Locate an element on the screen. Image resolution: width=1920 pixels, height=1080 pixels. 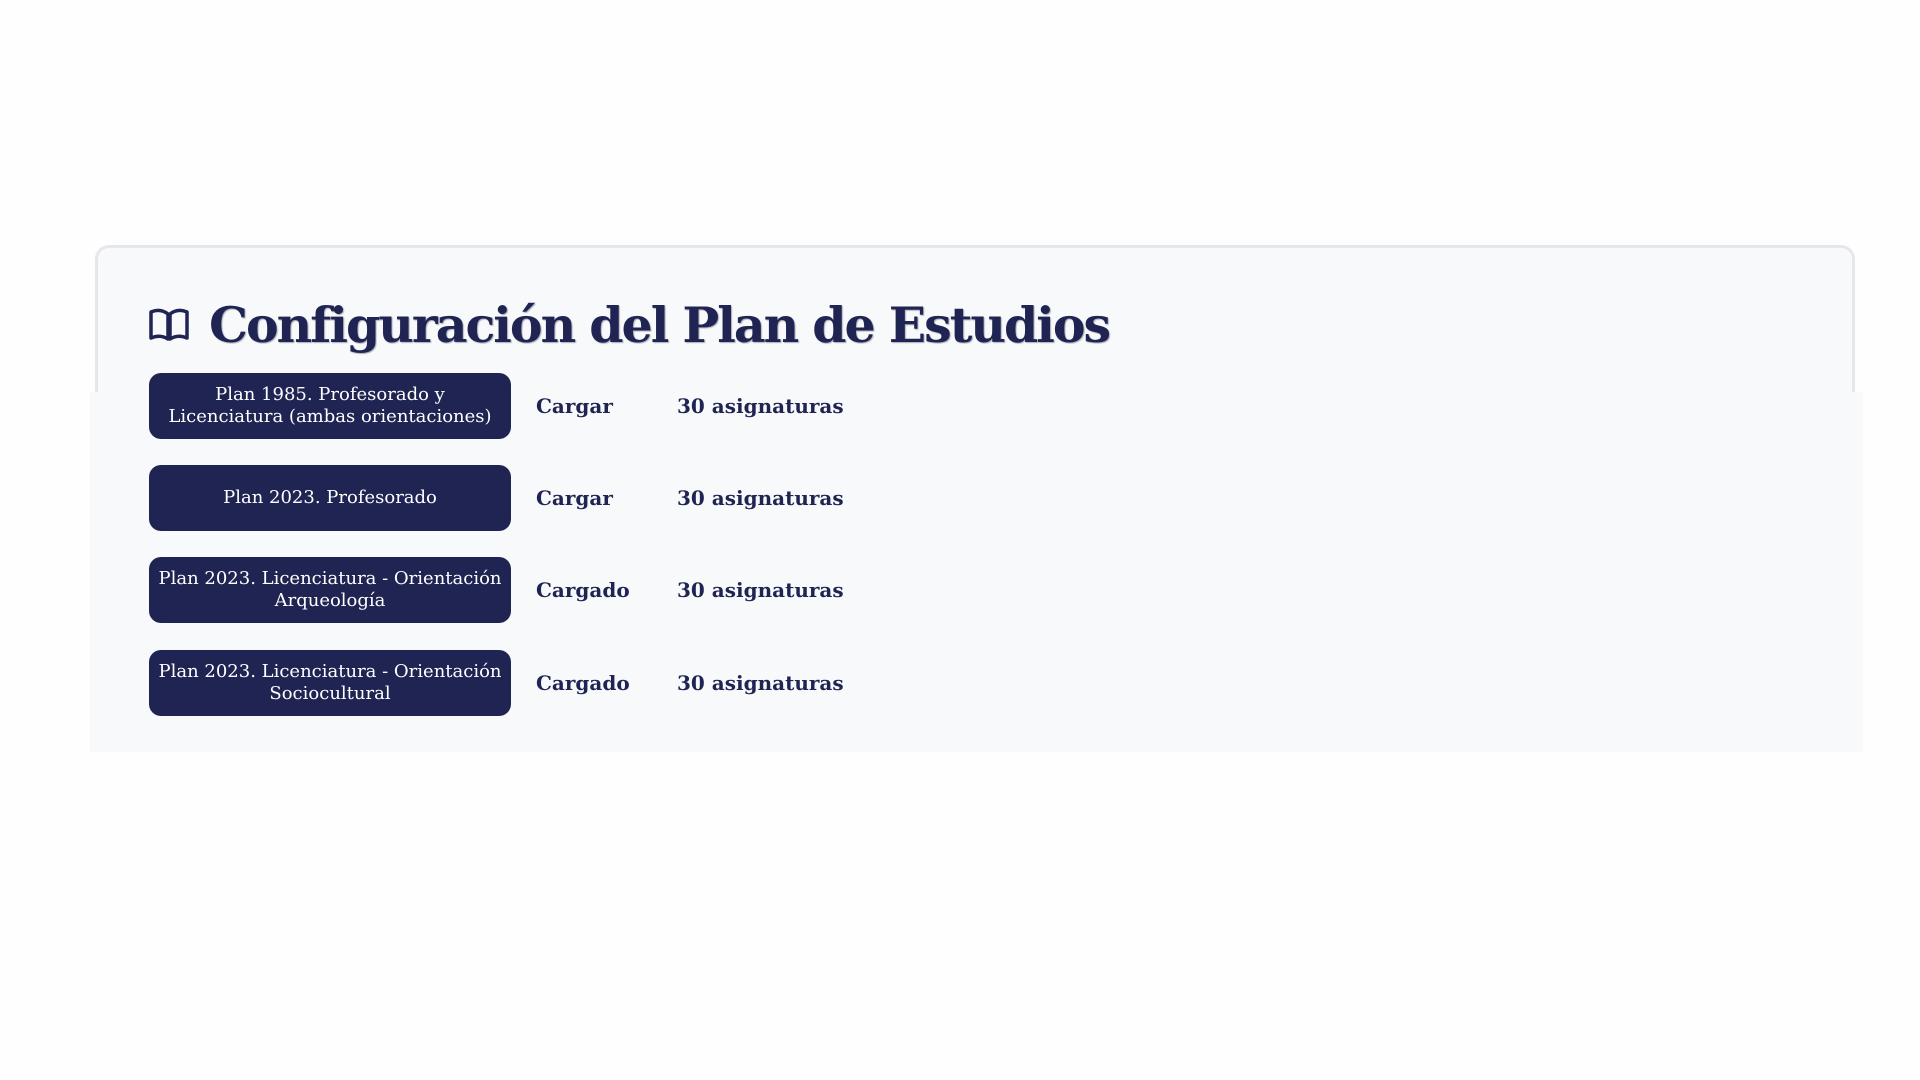
card-header: Configuración del Plan de Estudios is located at coordinates (629, 325).